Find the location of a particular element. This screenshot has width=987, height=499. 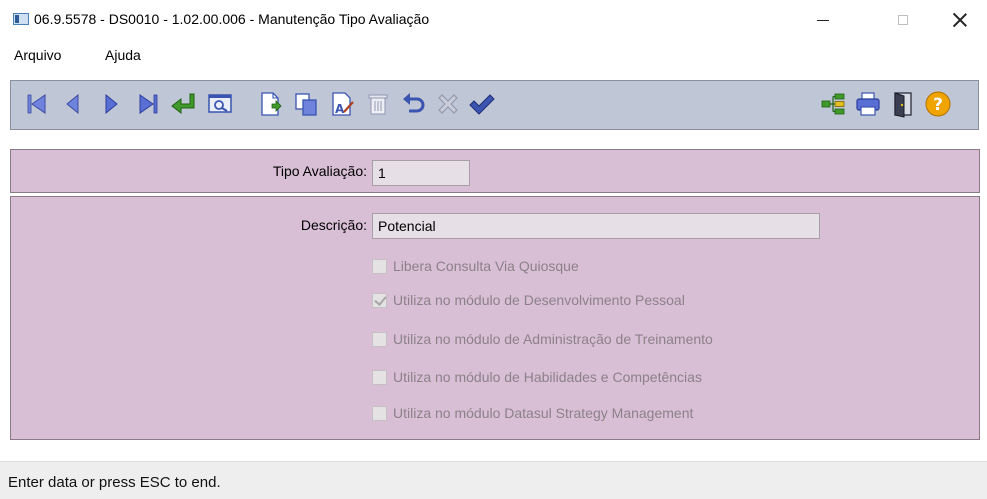

new-record-button is located at coordinates (270, 104).